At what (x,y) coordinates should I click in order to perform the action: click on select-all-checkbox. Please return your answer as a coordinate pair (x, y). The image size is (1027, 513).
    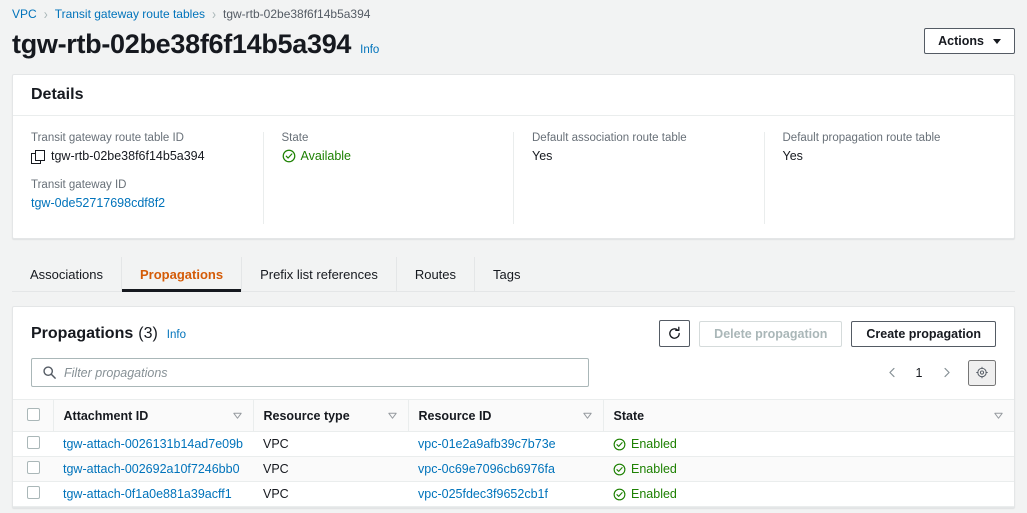
    Looking at the image, I should click on (33, 414).